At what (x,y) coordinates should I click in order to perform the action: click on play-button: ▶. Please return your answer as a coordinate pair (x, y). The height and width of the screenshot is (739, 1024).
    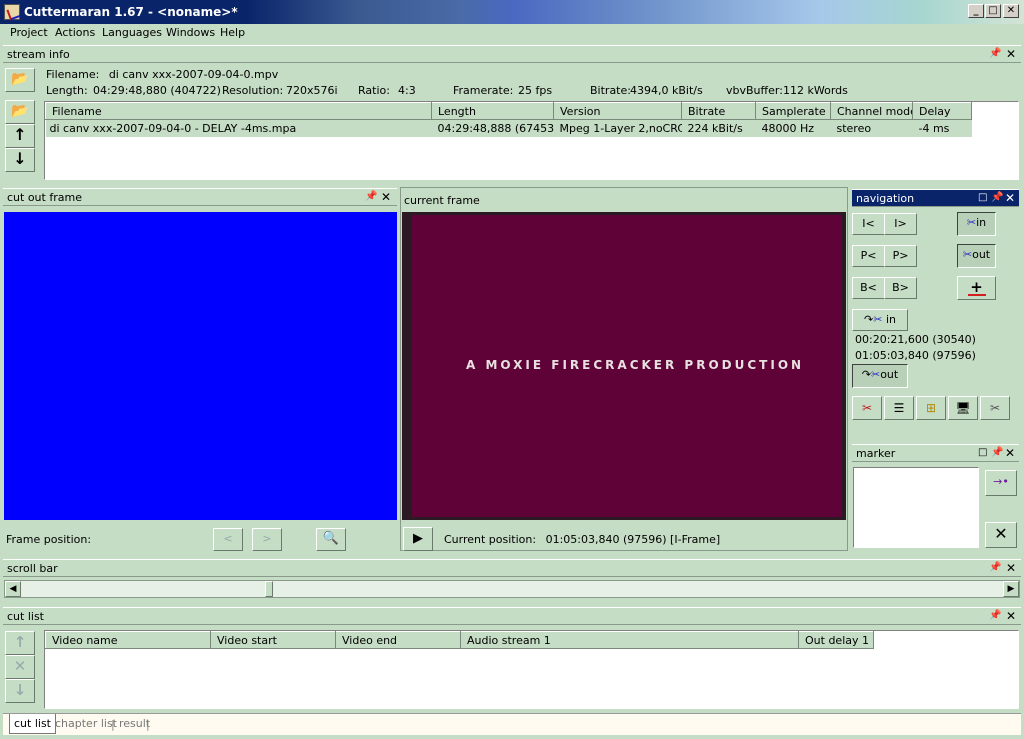
    Looking at the image, I should click on (418, 539).